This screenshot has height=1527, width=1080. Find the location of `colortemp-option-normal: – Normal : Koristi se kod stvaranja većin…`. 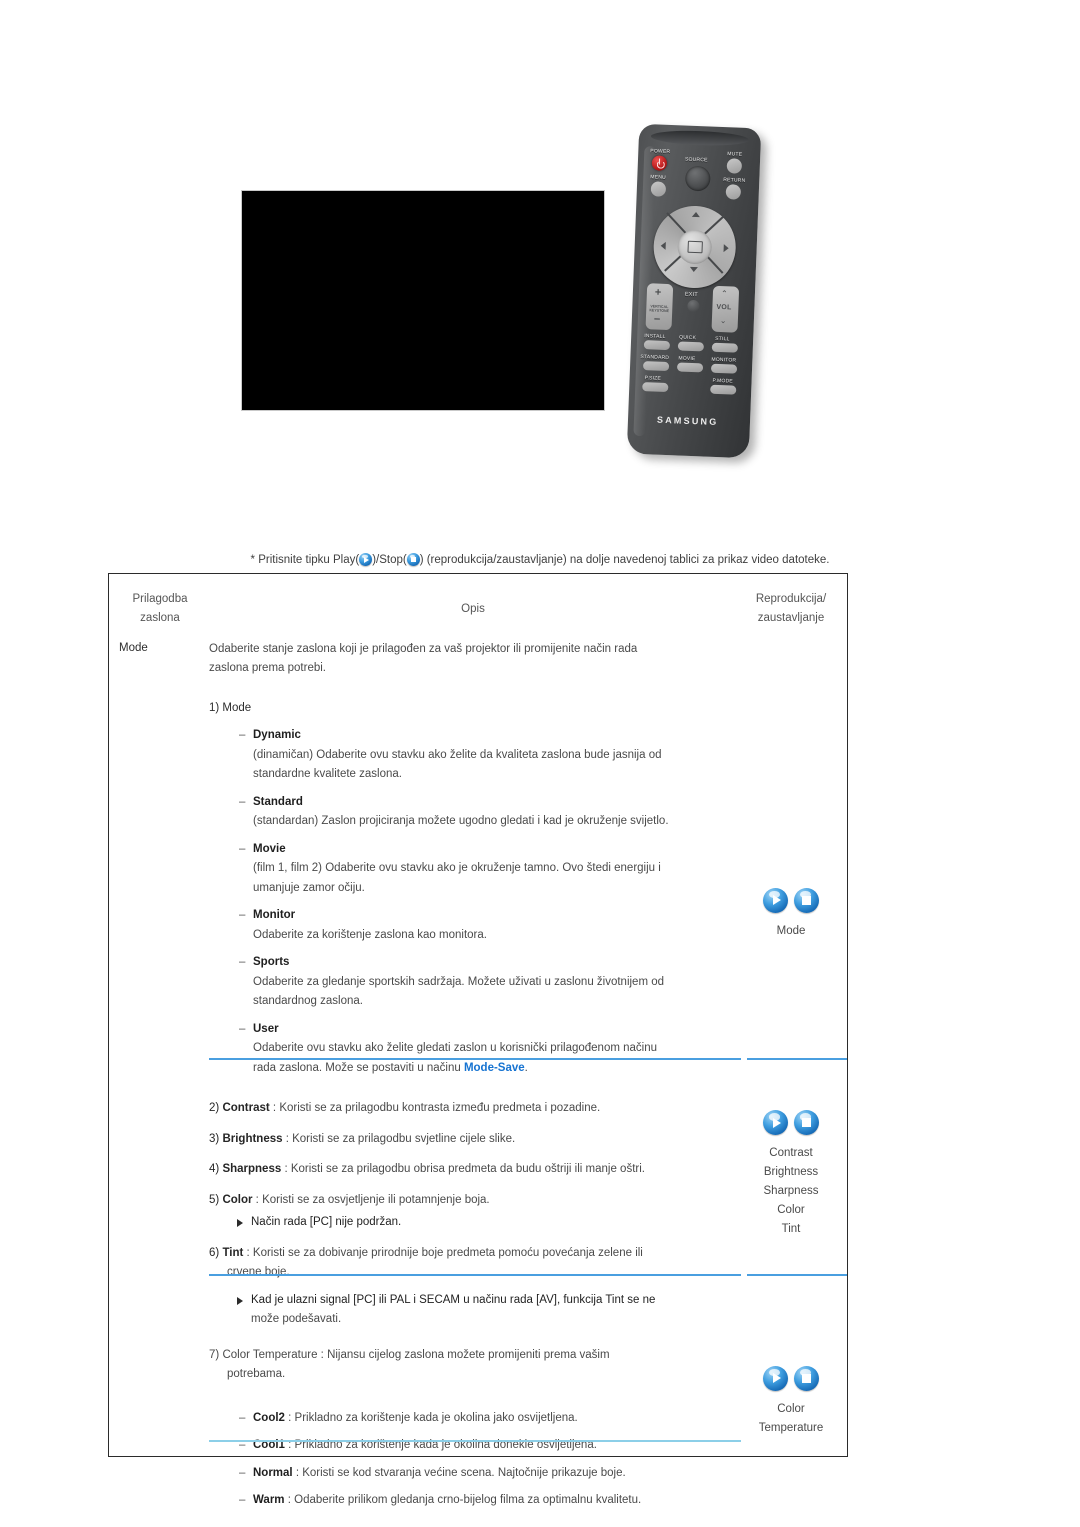

colortemp-option-normal: – Normal : Koristi se kod stvaranja većin… is located at coordinates (466, 1474).